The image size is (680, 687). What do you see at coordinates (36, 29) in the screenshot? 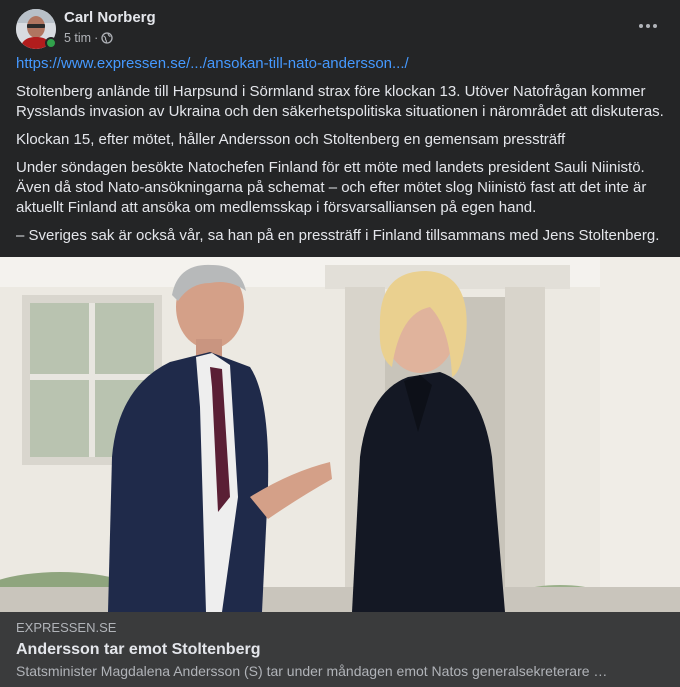
I see `author-avatar` at bounding box center [36, 29].